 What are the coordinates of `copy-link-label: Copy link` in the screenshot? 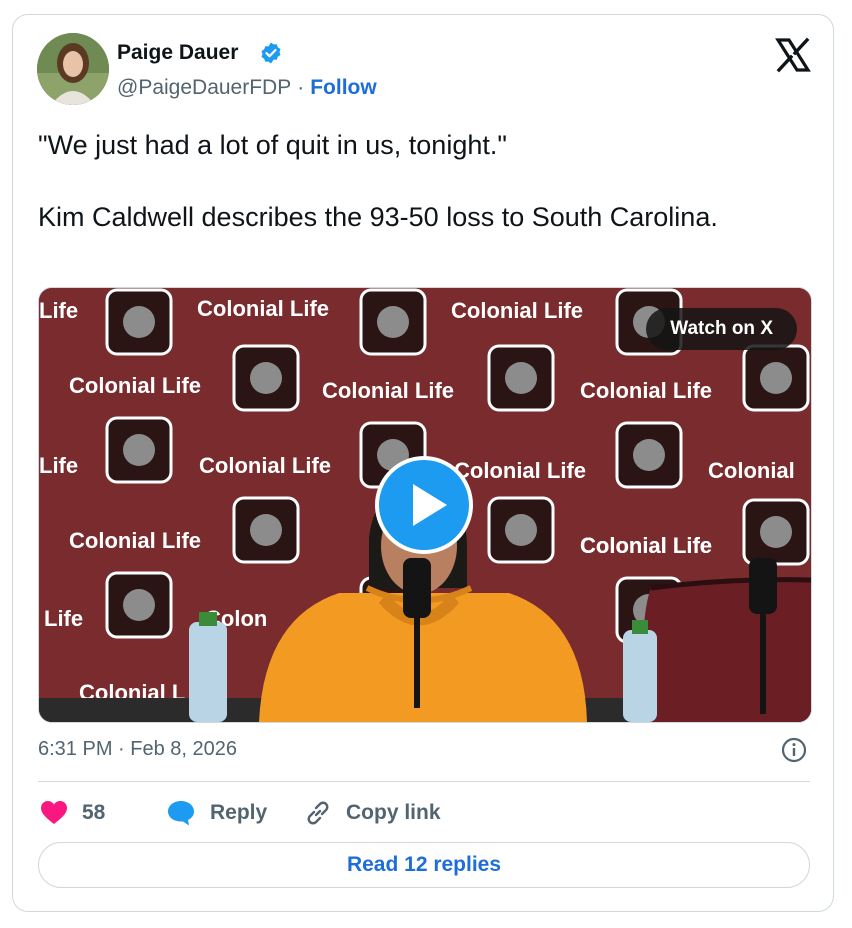 It's located at (393, 812).